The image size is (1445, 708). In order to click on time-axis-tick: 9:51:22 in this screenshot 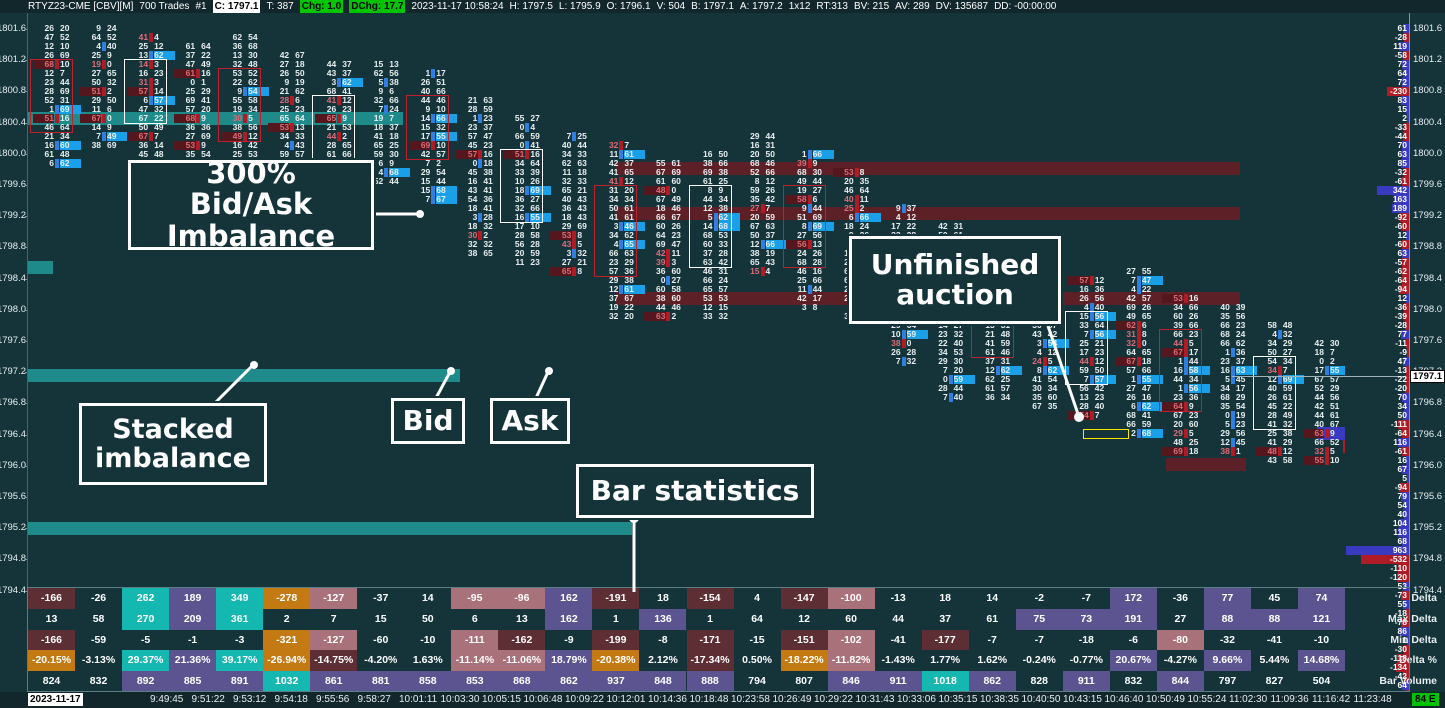, I will do `click(208, 699)`.